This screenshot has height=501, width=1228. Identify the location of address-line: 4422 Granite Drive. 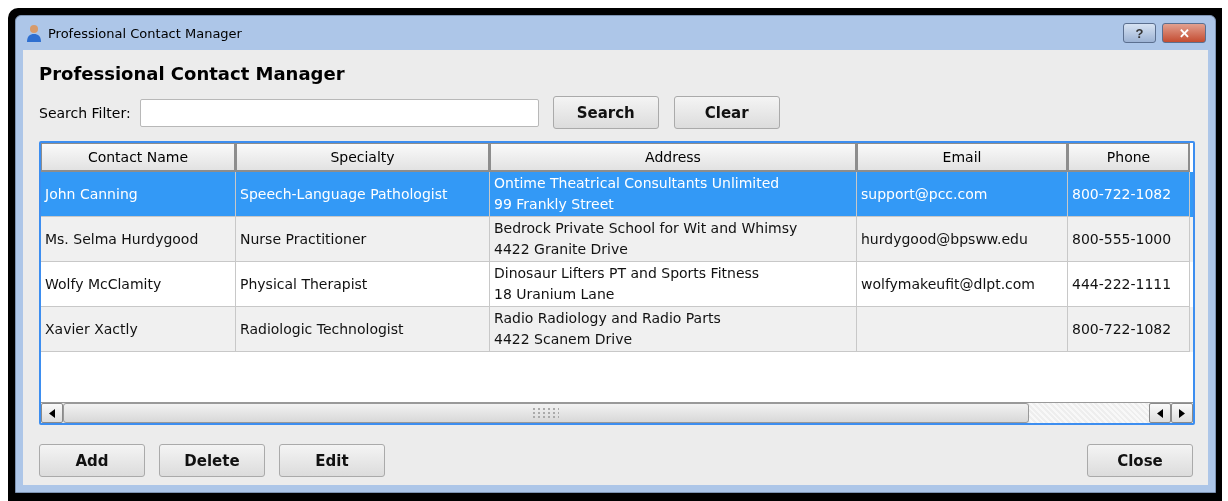
(561, 249).